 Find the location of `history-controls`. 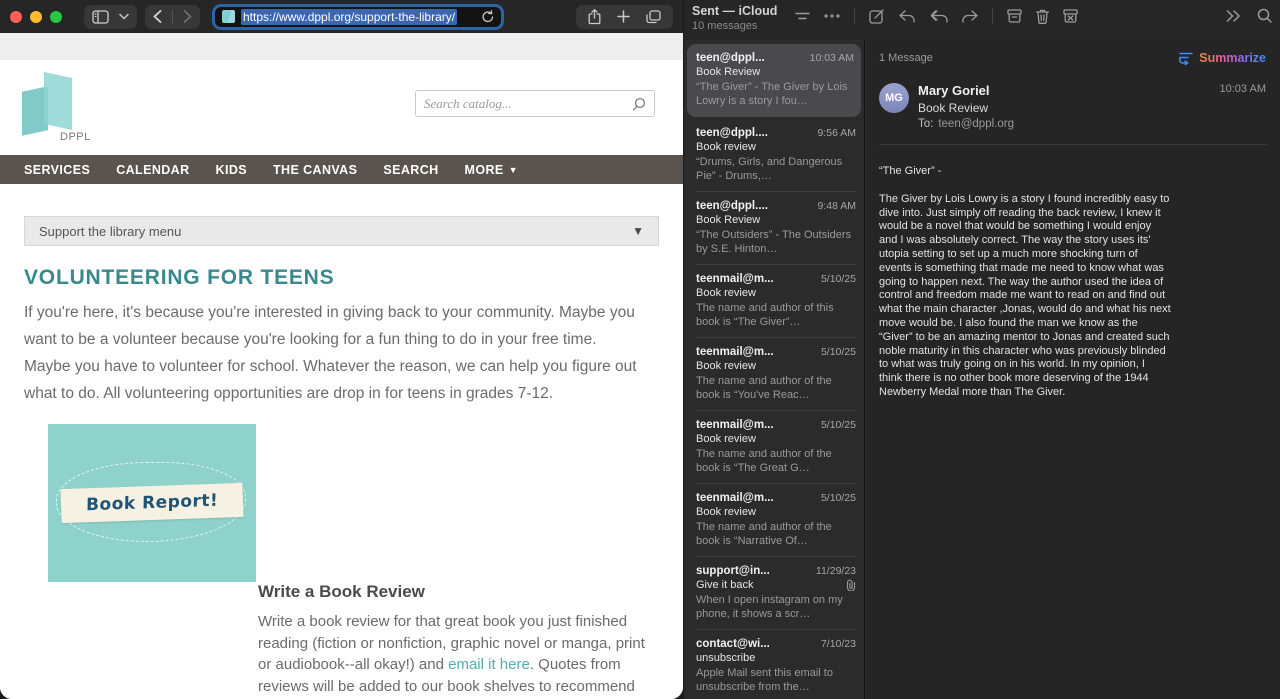

history-controls is located at coordinates (172, 16).